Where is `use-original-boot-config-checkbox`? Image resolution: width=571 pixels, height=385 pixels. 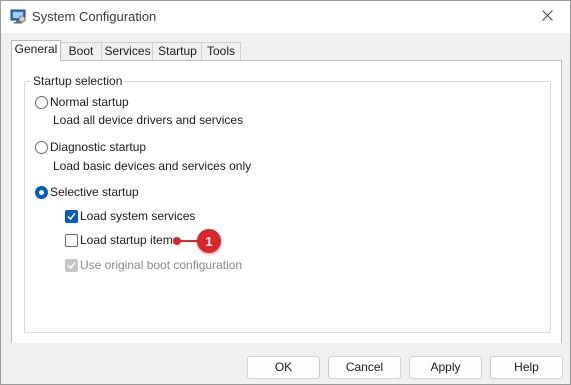 use-original-boot-config-checkbox is located at coordinates (71, 265).